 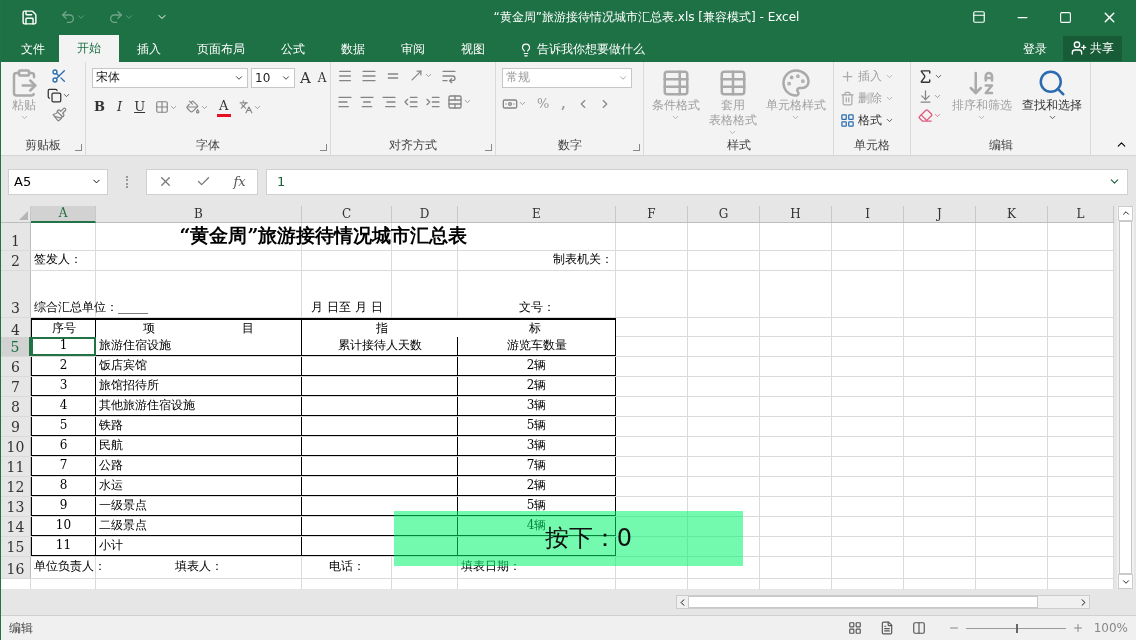 I want to click on table-cell: 10, so click(x=63, y=525).